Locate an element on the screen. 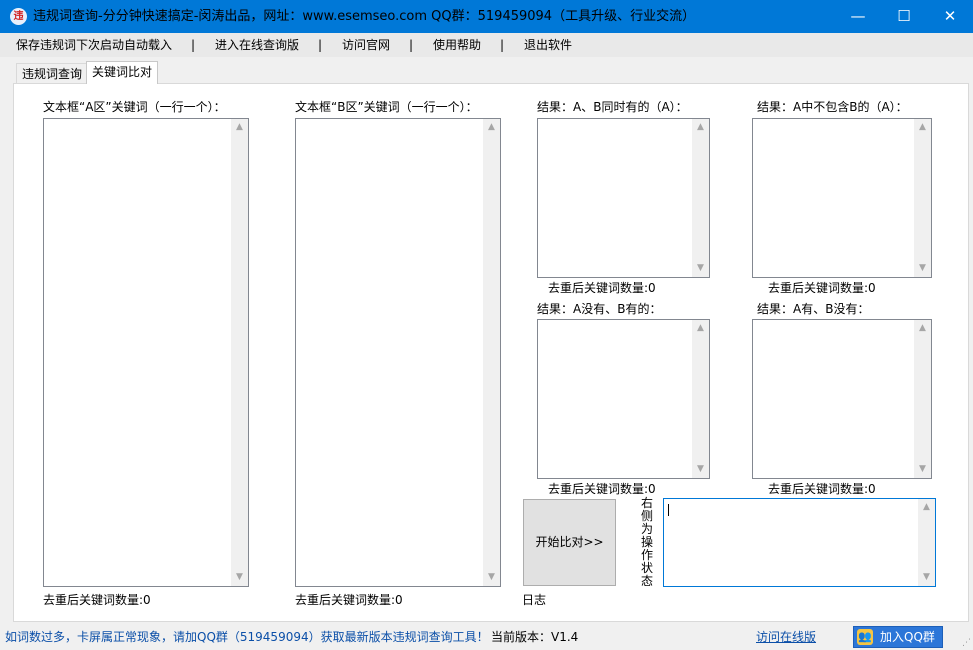 The width and height of the screenshot is (973, 650). version-label: 当前版本：V1.4 is located at coordinates (535, 637).